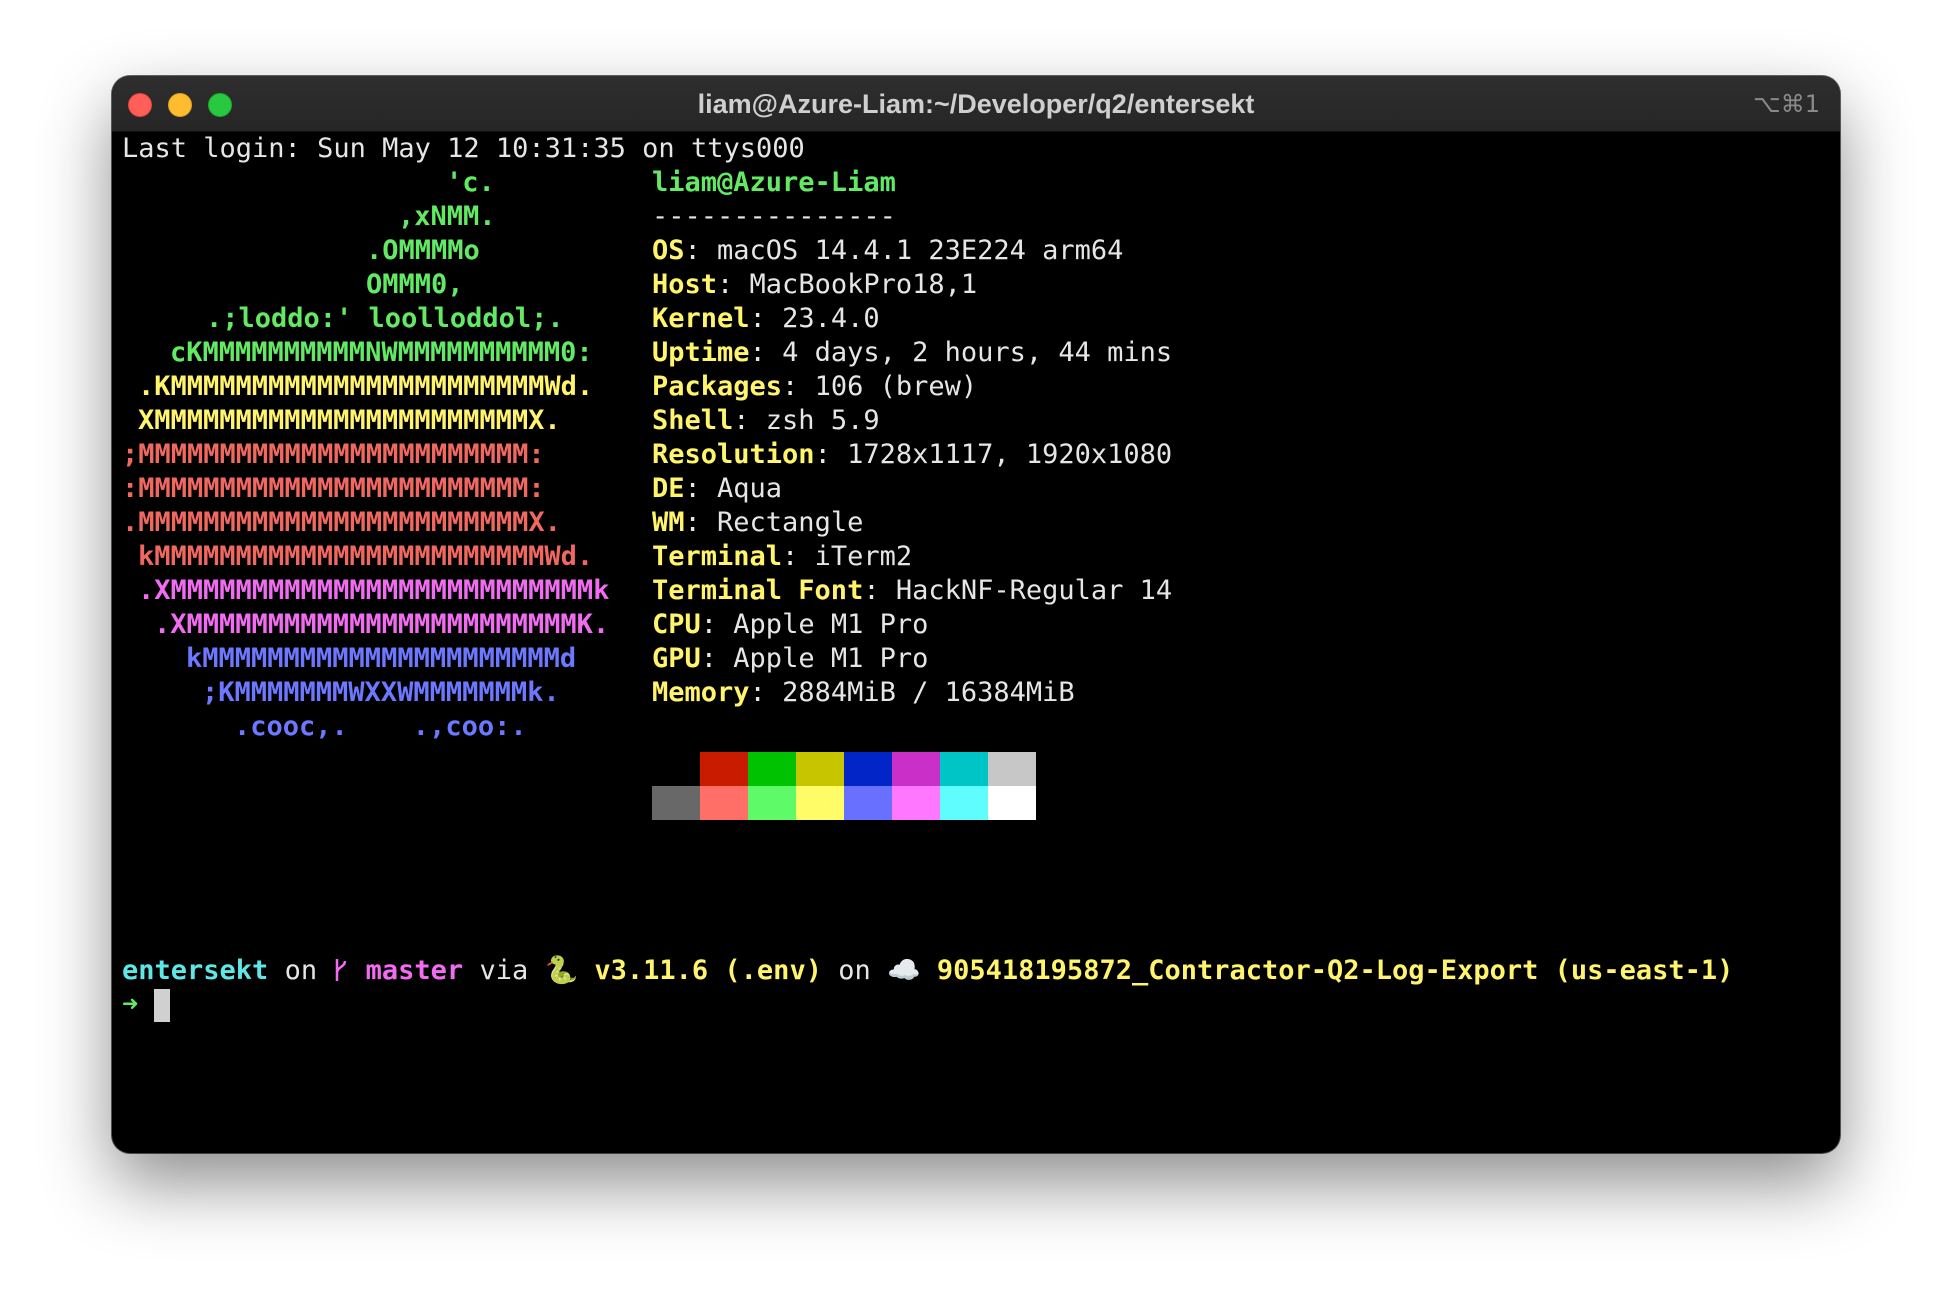 This screenshot has height=1302, width=1952. I want to click on info-value: Rectangle, so click(790, 522).